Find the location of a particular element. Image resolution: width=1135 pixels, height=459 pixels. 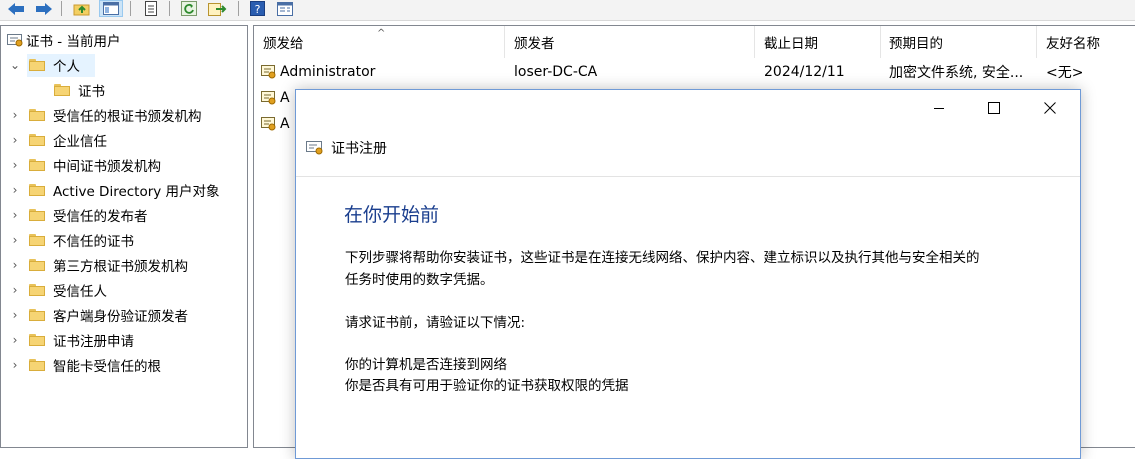

up-folder-button is located at coordinates (82, 8).